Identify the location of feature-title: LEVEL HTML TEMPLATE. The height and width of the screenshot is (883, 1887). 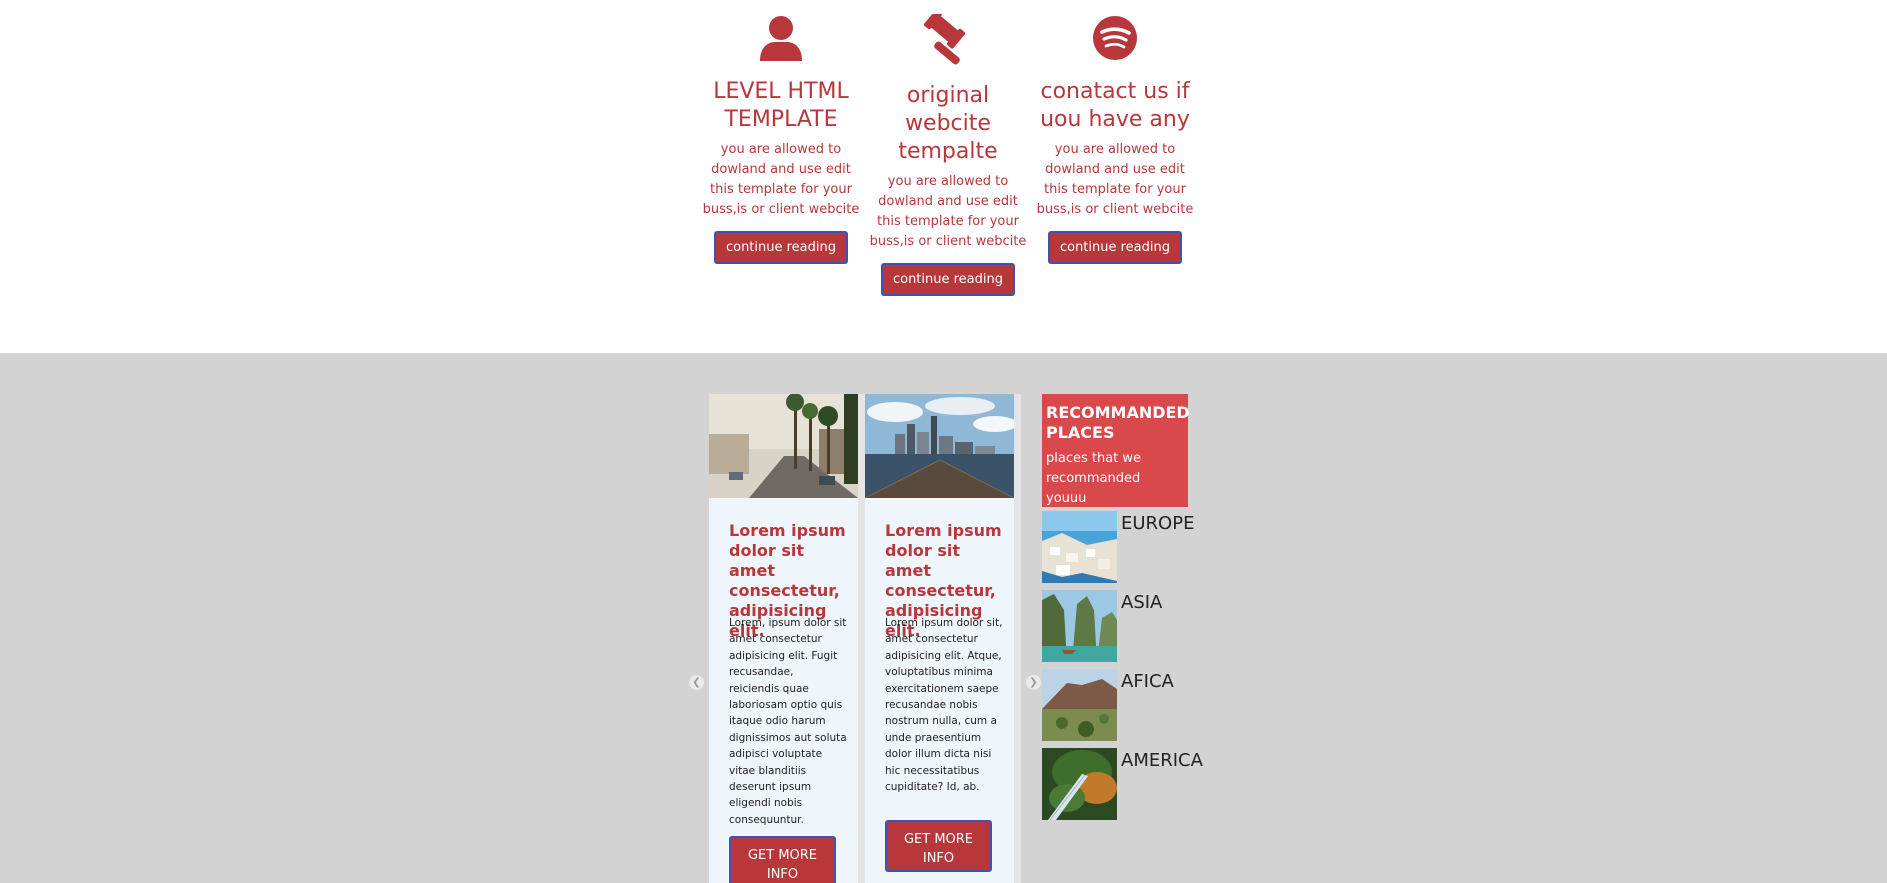
(781, 105).